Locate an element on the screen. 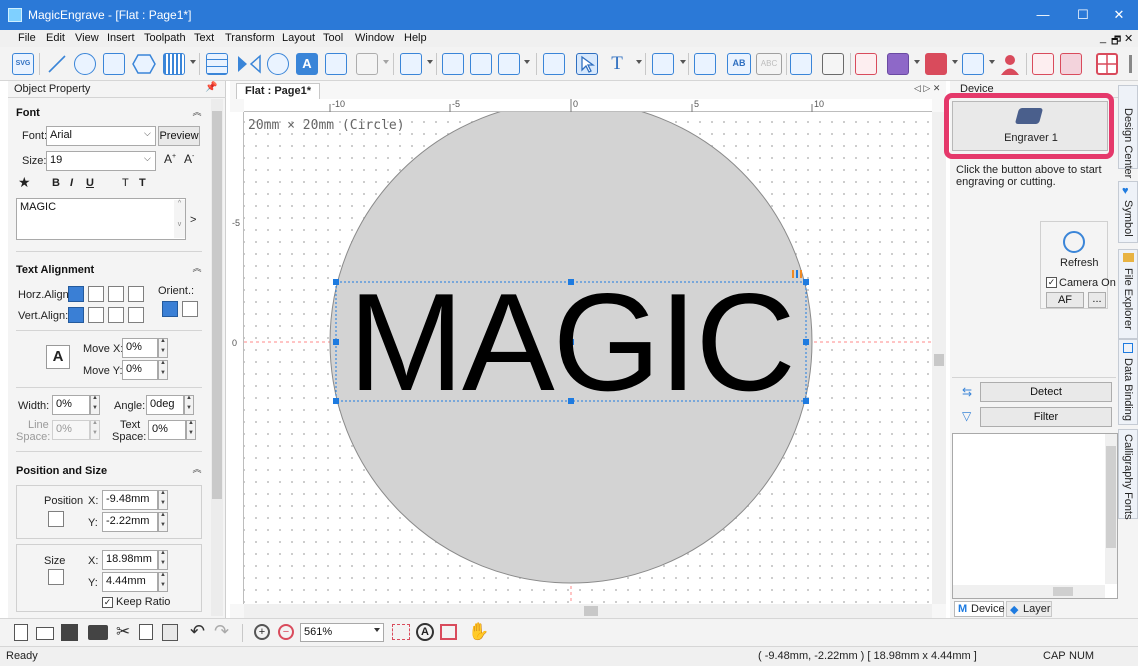  position-x-input: -9.48mm is located at coordinates (130, 500).